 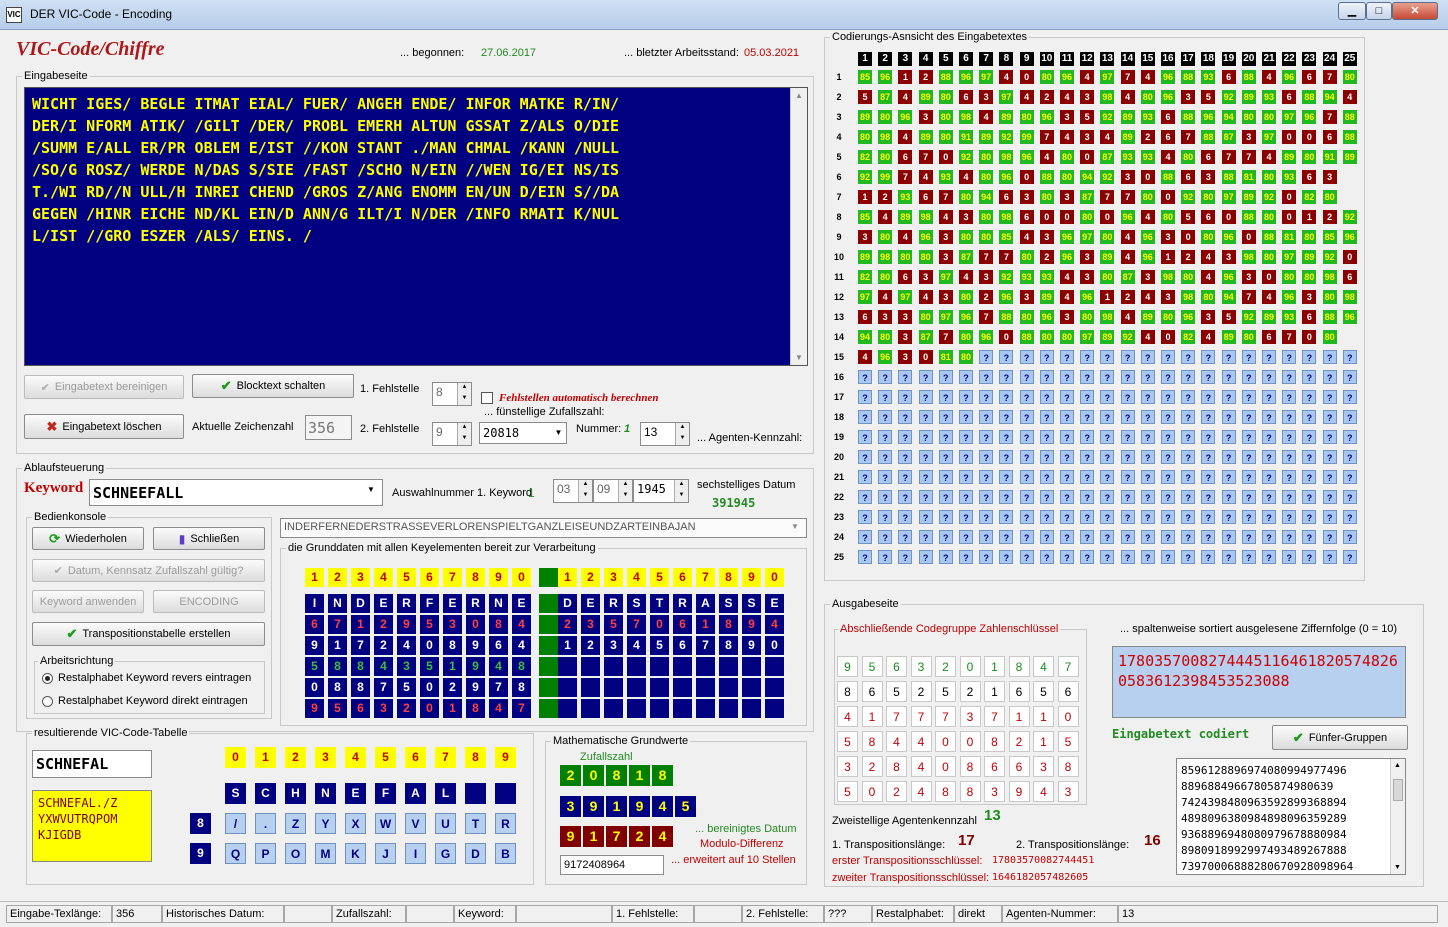 What do you see at coordinates (839, 137) in the screenshot?
I see `coding-row-label: 4` at bounding box center [839, 137].